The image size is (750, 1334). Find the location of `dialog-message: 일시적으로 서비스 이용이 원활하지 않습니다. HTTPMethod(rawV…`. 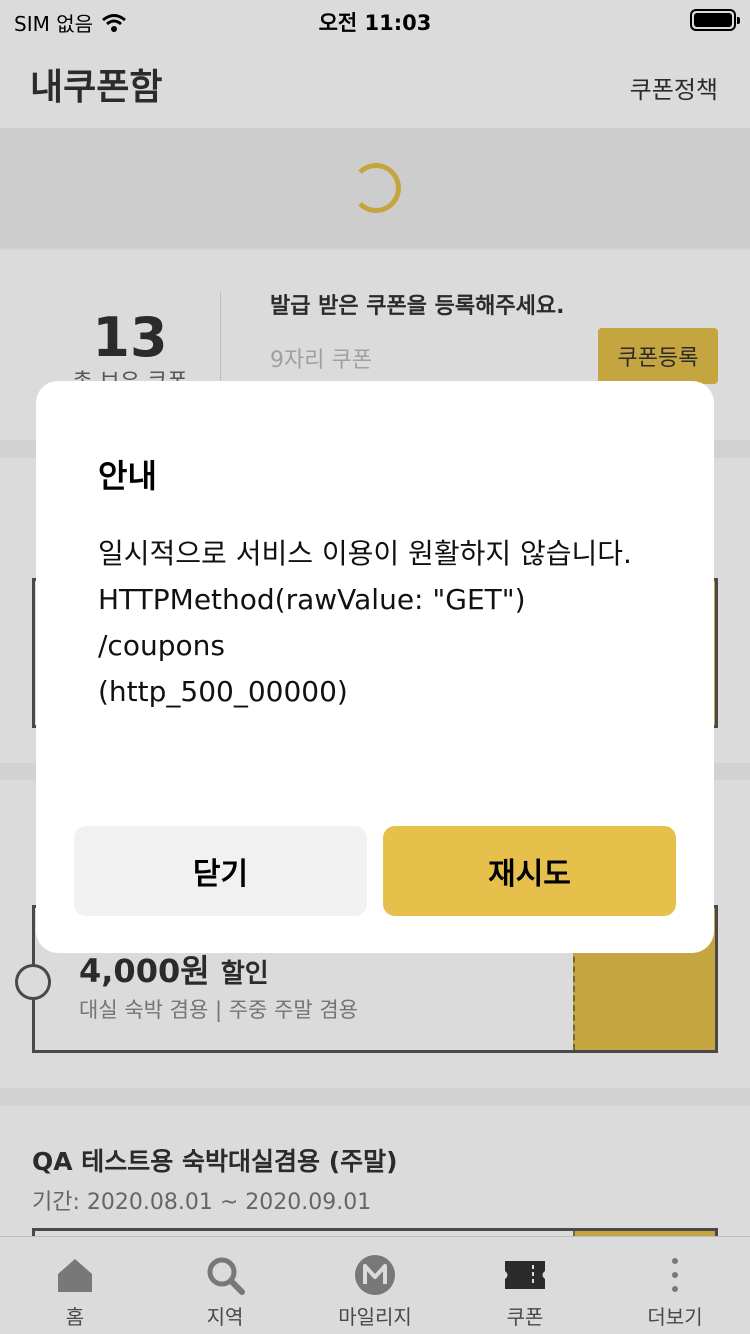

dialog-message: 일시적으로 서비스 이용이 원활하지 않습니다. HTTPMethod(rawV… is located at coordinates (378, 623).